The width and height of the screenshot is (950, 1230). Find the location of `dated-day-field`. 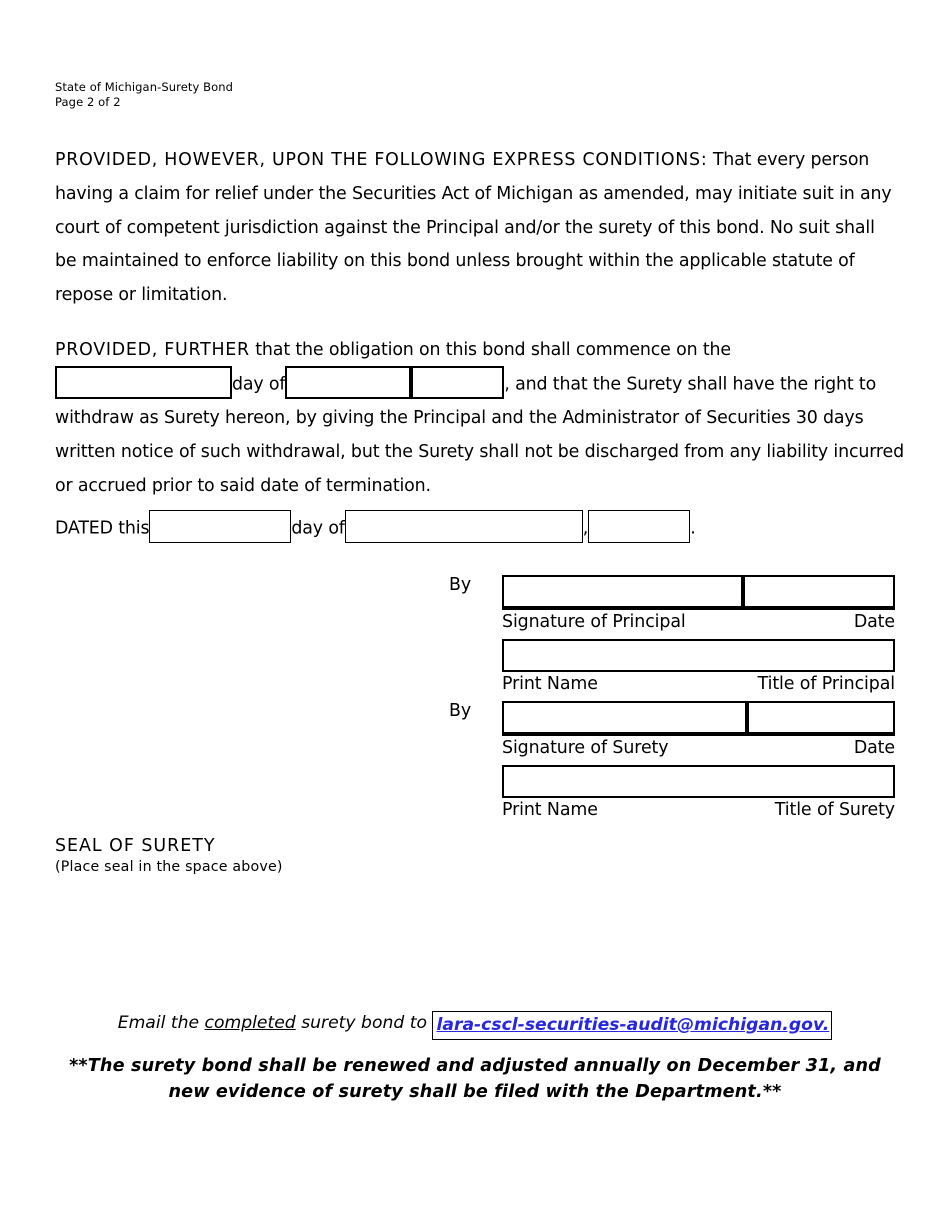

dated-day-field is located at coordinates (220, 526).